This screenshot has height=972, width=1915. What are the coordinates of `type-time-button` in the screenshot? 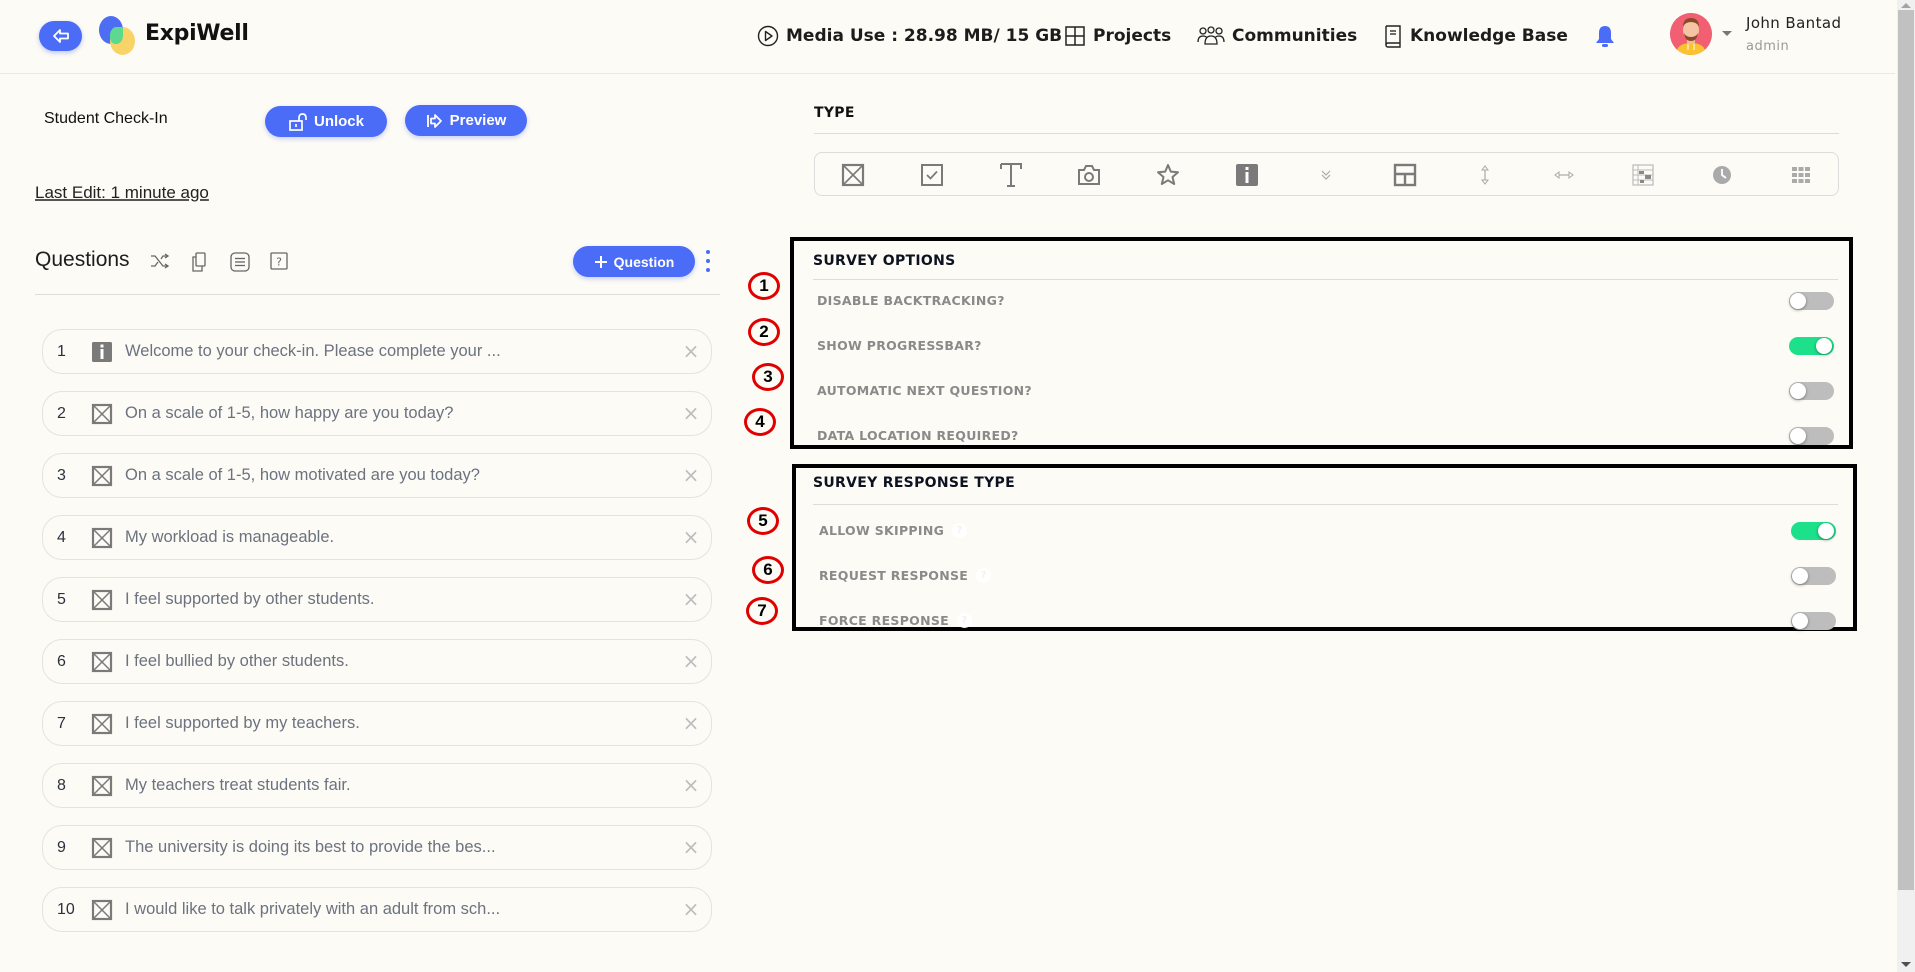 It's located at (1722, 175).